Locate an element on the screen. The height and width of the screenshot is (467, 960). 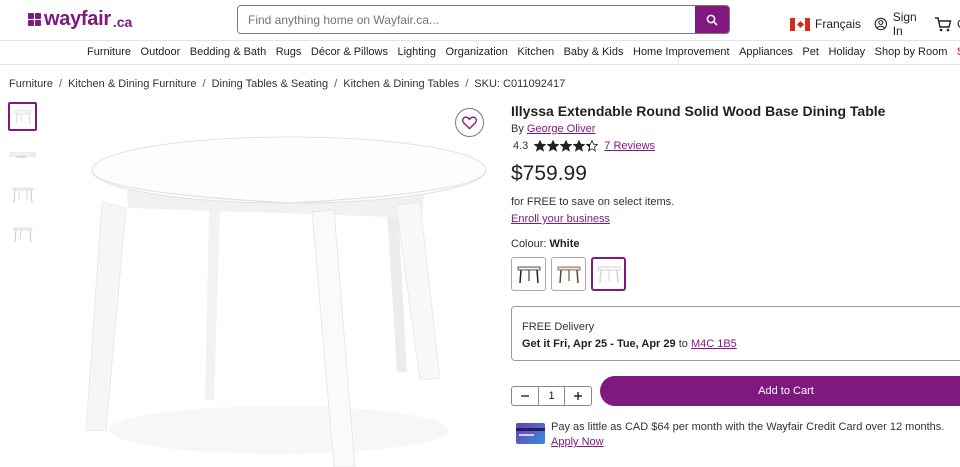
breadcrumb-item: Kitchen & Dining Tables is located at coordinates (401, 84).